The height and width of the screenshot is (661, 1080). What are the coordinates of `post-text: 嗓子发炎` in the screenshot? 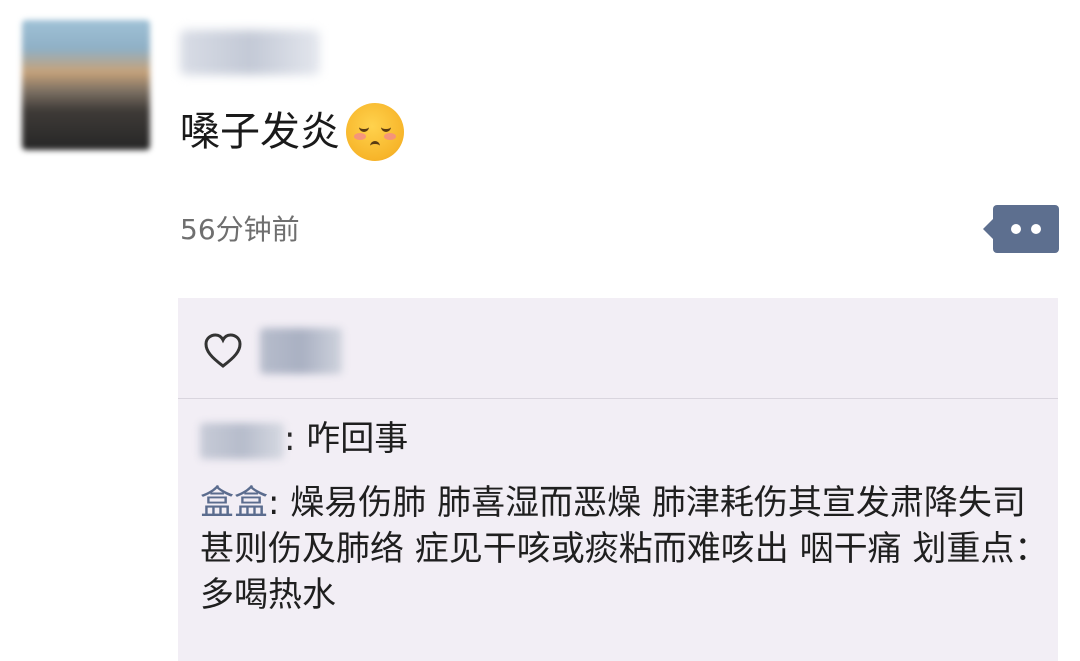 It's located at (260, 132).